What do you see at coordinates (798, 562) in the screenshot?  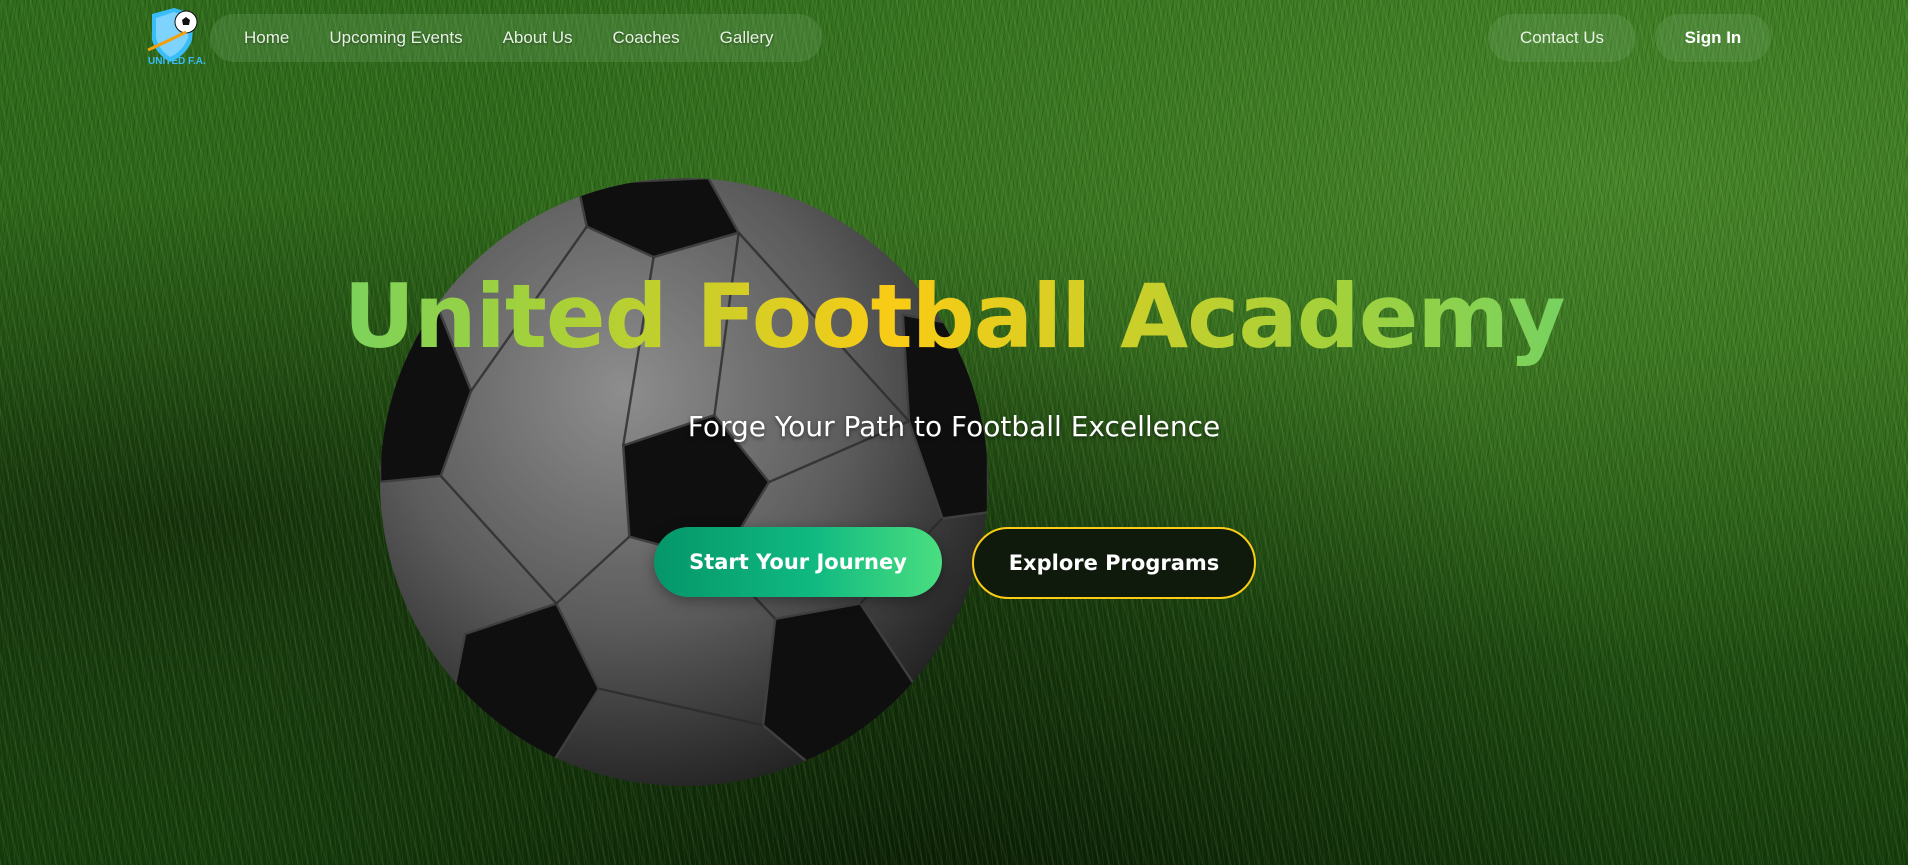 I see `start-your-journey-button: Start Your Journey` at bounding box center [798, 562].